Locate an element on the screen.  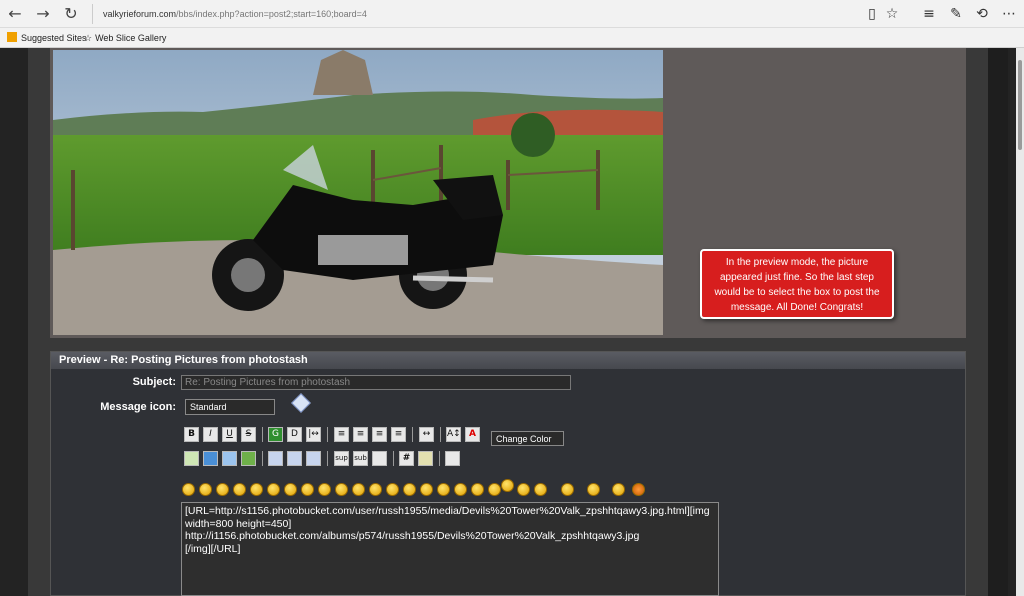
embarrassed-smiley-icon is located at coordinates (375, 489).